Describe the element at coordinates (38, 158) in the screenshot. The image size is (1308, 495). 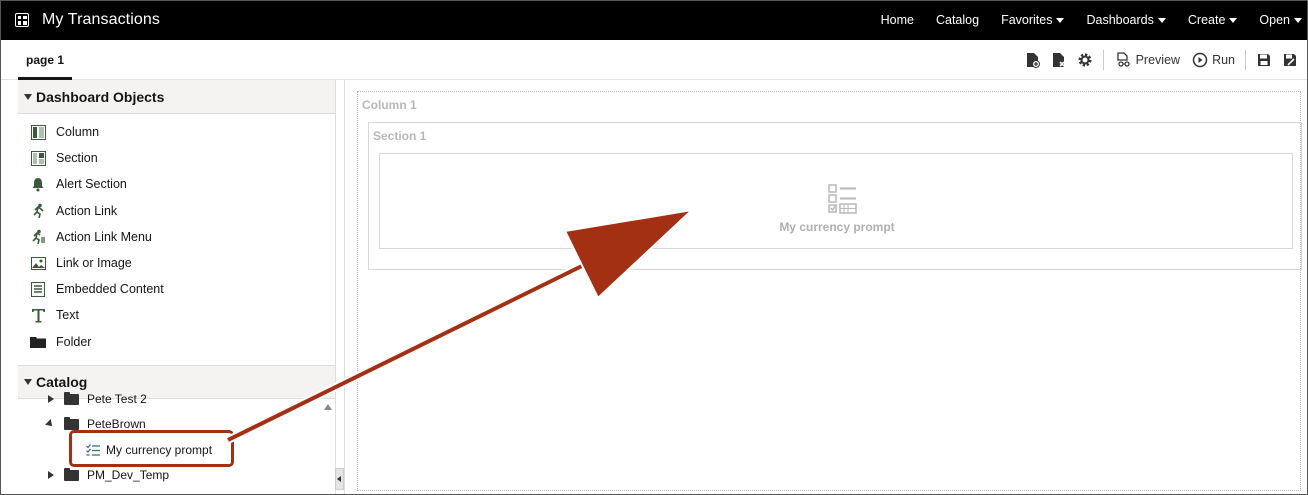
I see `section-icon` at that location.